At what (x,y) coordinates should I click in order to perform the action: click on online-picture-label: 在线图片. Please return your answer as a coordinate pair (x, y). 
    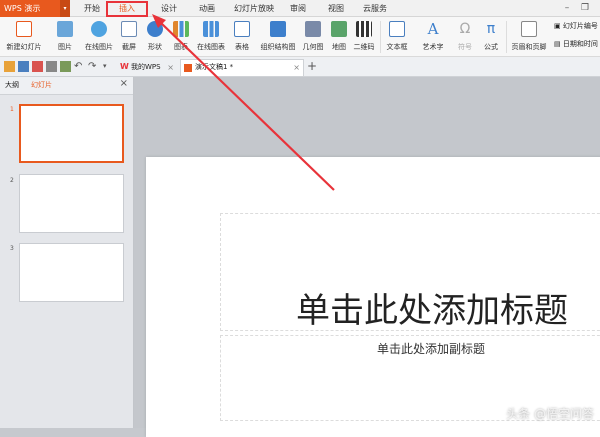
    Looking at the image, I should click on (99, 47).